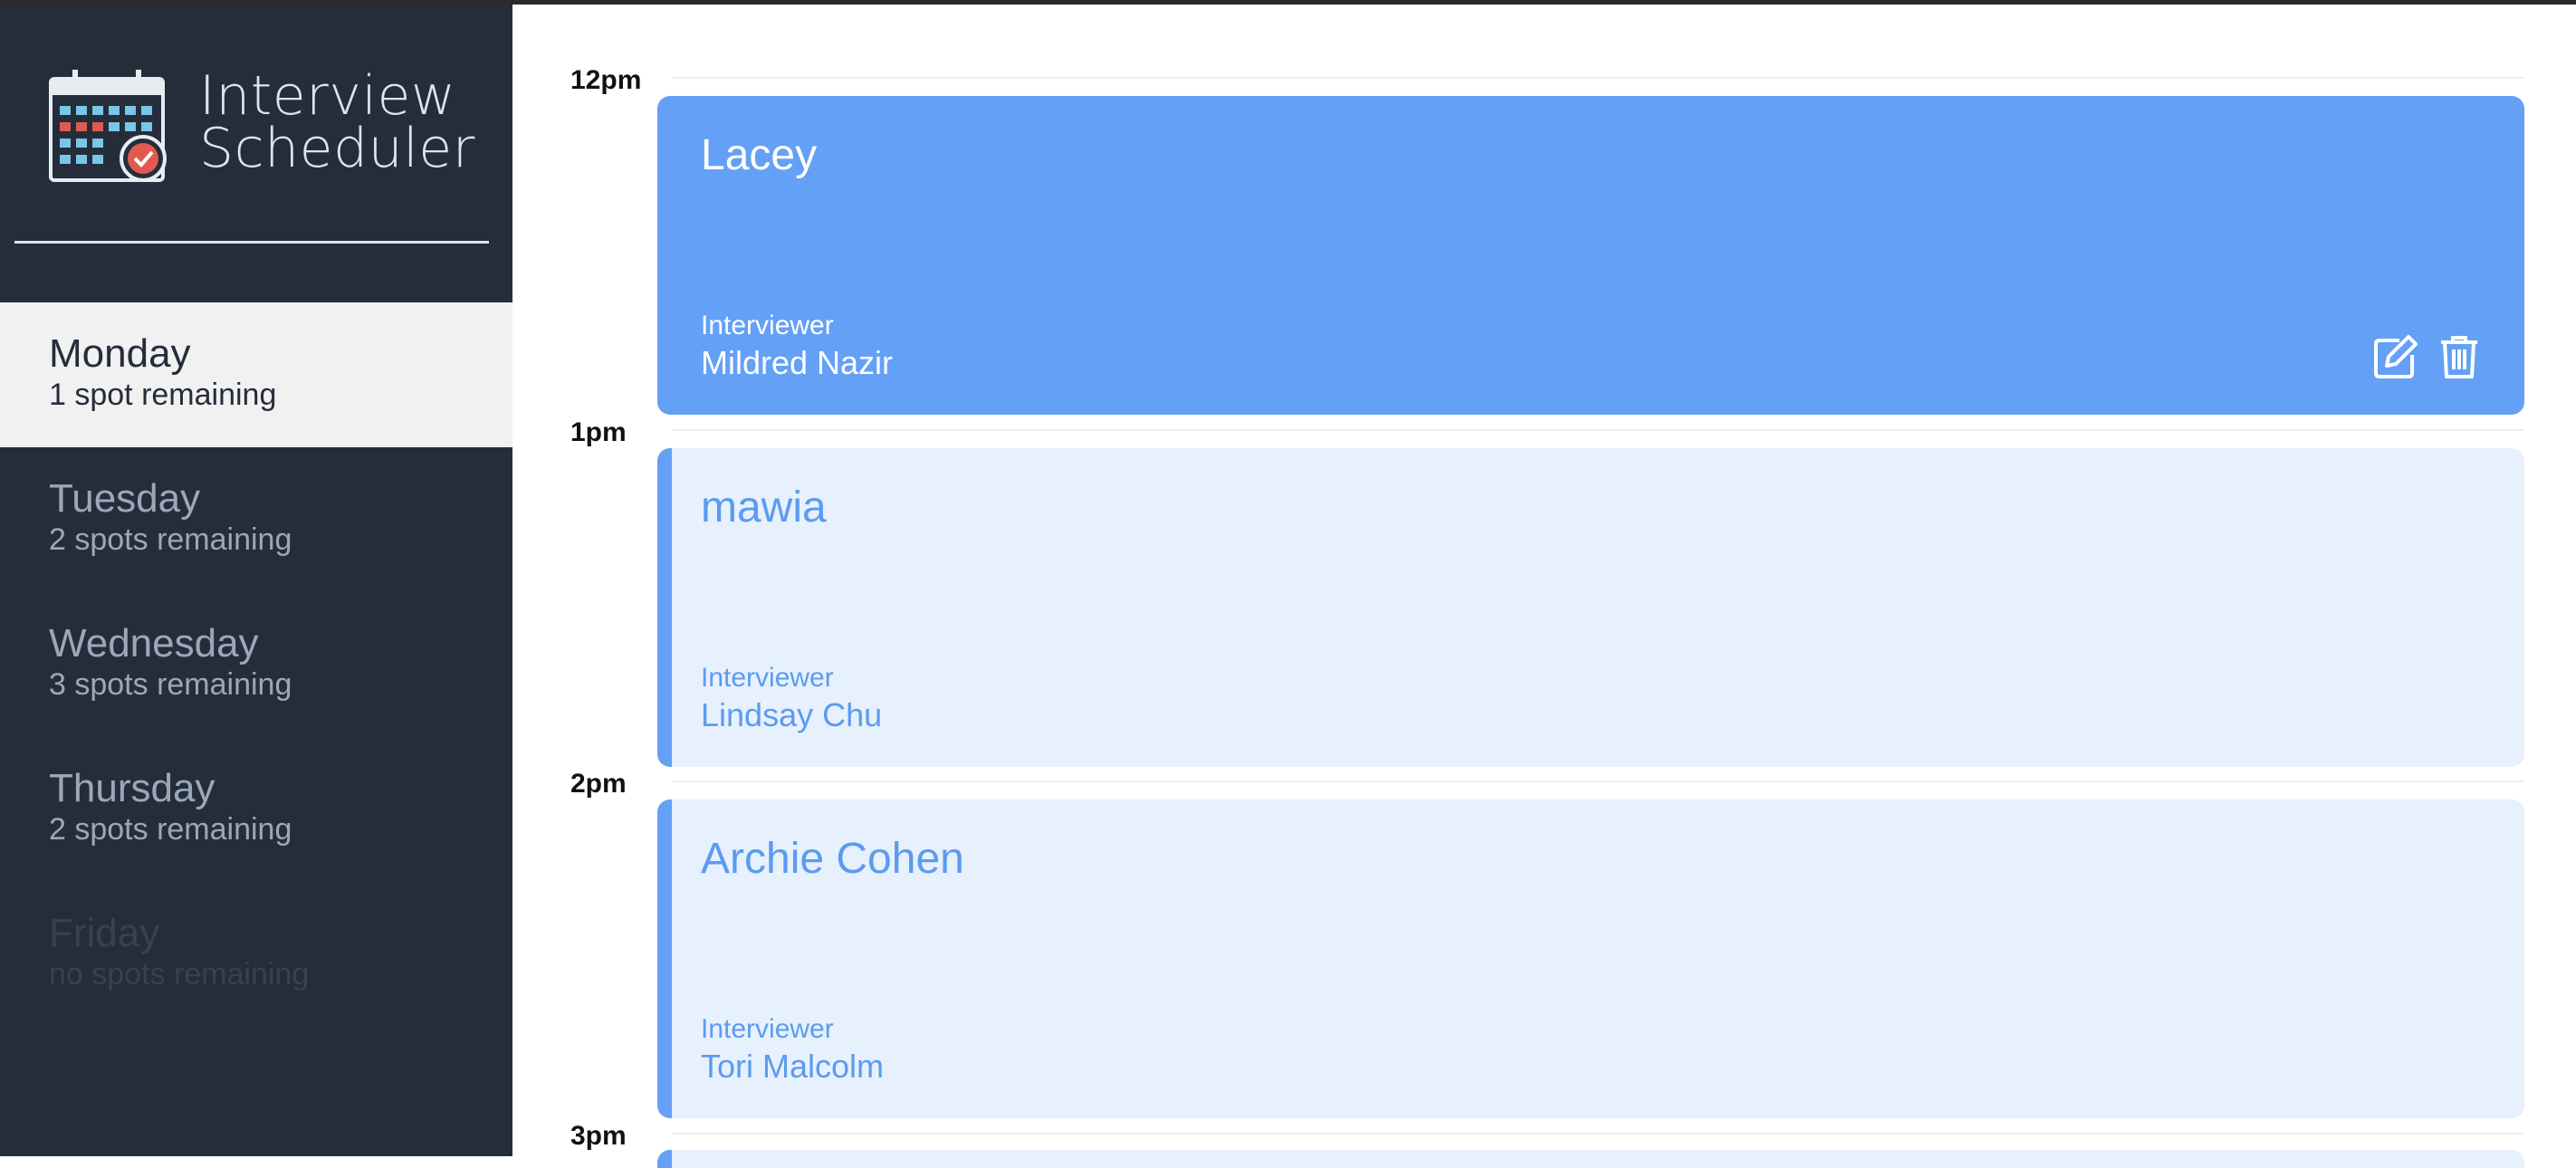  What do you see at coordinates (104, 933) in the screenshot?
I see `day-name: Friday` at bounding box center [104, 933].